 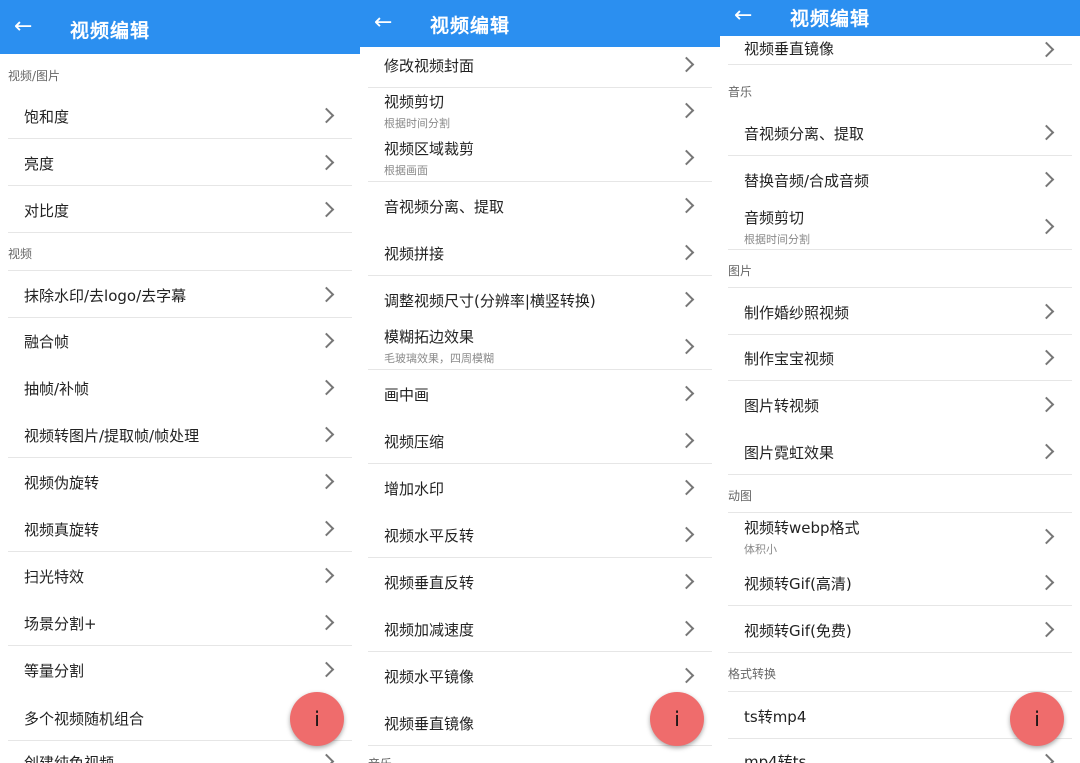 What do you see at coordinates (429, 536) in the screenshot?
I see `menu-item-label: 视频水平反转` at bounding box center [429, 536].